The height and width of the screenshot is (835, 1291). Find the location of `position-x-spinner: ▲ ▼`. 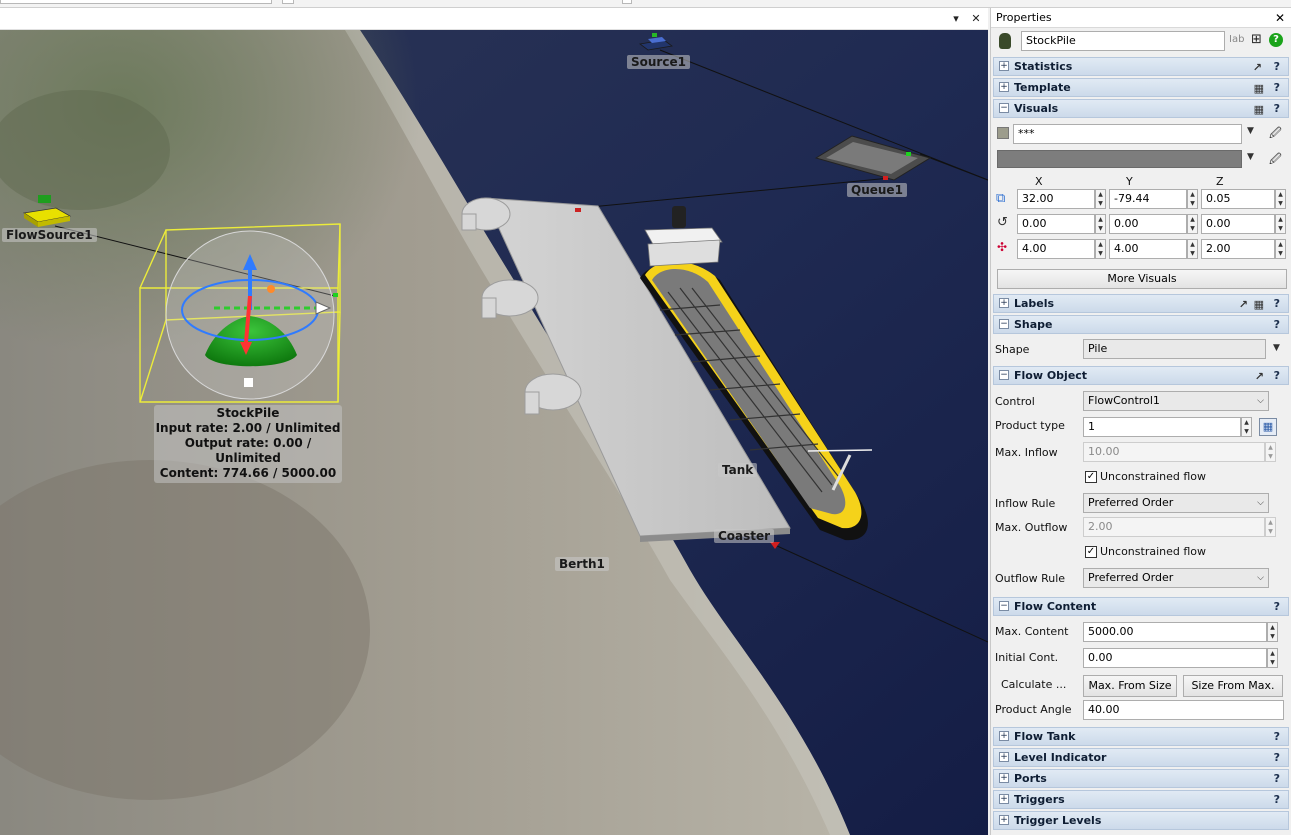

position-x-spinner: ▲ ▼ is located at coordinates (1100, 199).